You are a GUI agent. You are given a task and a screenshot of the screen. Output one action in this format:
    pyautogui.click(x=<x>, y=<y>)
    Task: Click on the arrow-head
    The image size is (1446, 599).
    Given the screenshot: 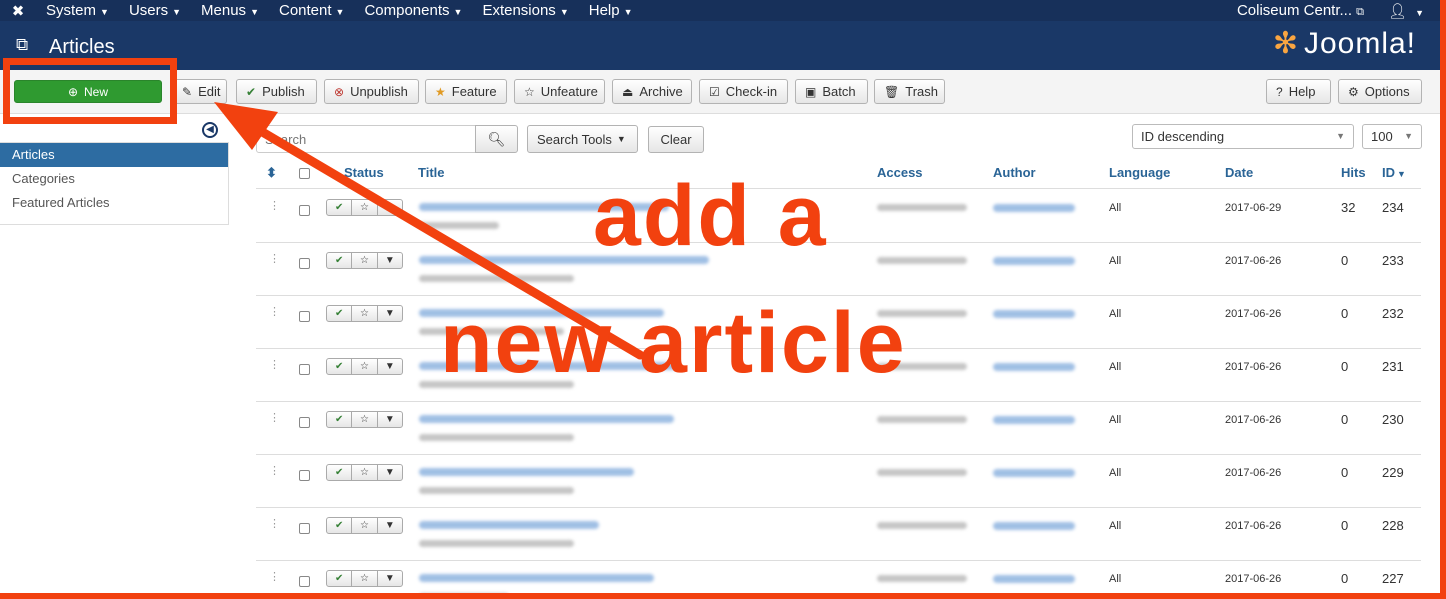 What is the action you would take?
    pyautogui.click(x=246, y=126)
    